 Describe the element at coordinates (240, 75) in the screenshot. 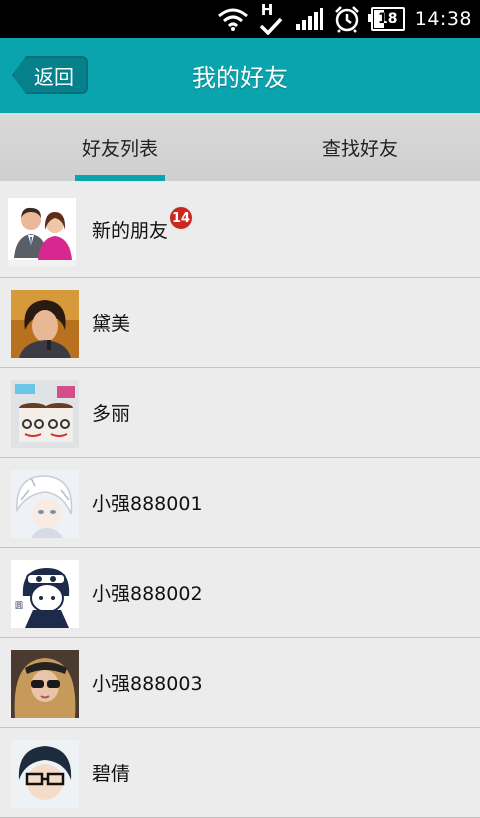

I see `title-bar: 返回 我的好友` at that location.